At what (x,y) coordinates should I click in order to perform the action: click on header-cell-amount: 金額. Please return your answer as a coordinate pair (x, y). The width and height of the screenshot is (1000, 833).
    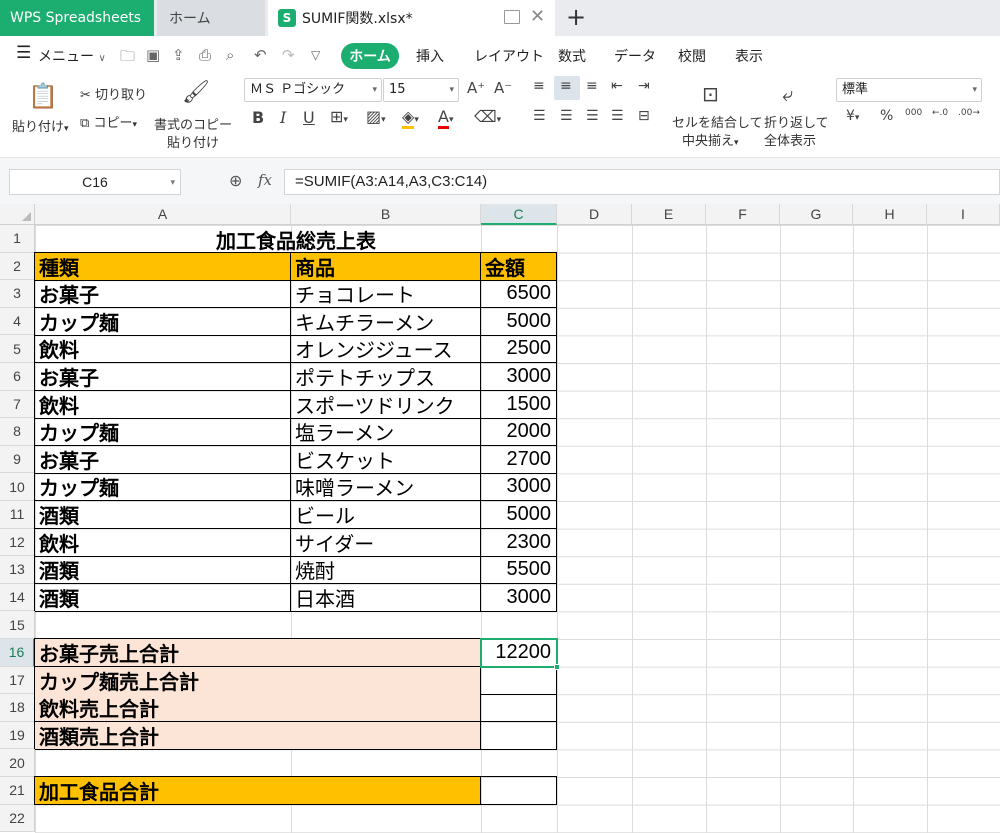
    Looking at the image, I should click on (519, 266).